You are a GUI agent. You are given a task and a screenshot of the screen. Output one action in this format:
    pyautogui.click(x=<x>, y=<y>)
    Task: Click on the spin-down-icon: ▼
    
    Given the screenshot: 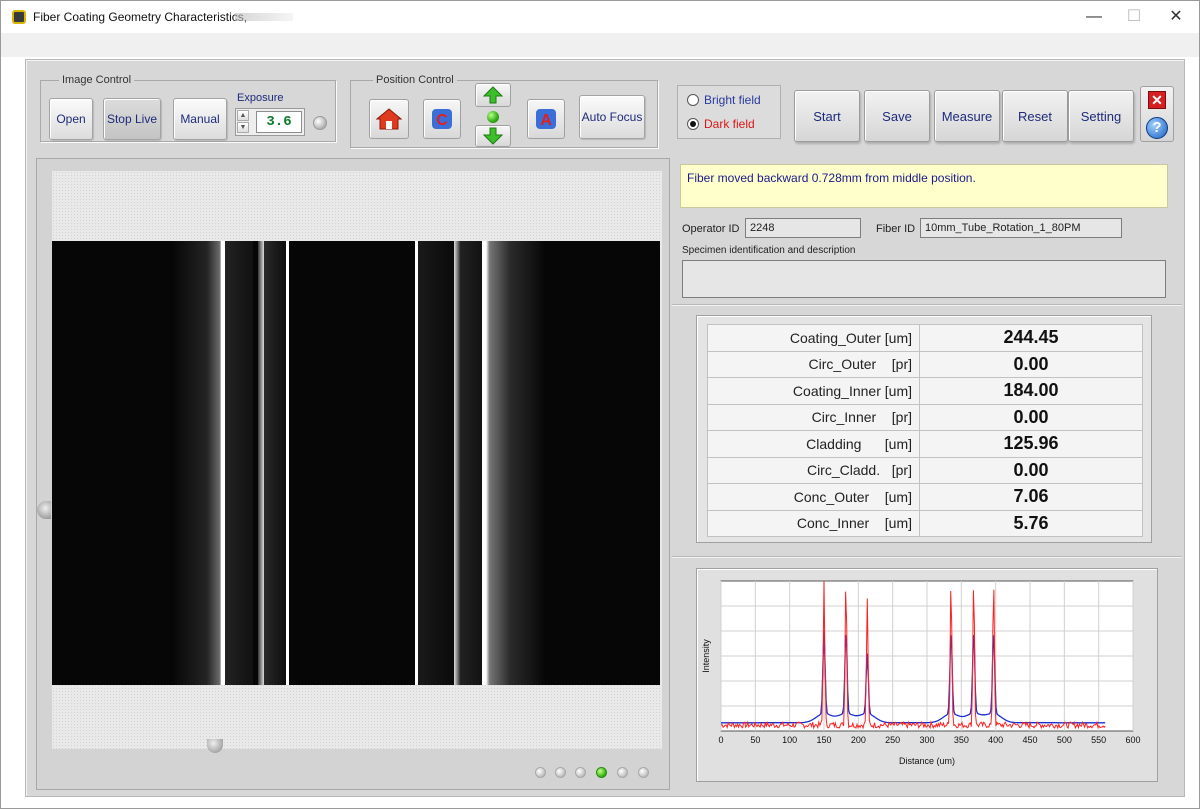 What is the action you would take?
    pyautogui.click(x=243, y=127)
    